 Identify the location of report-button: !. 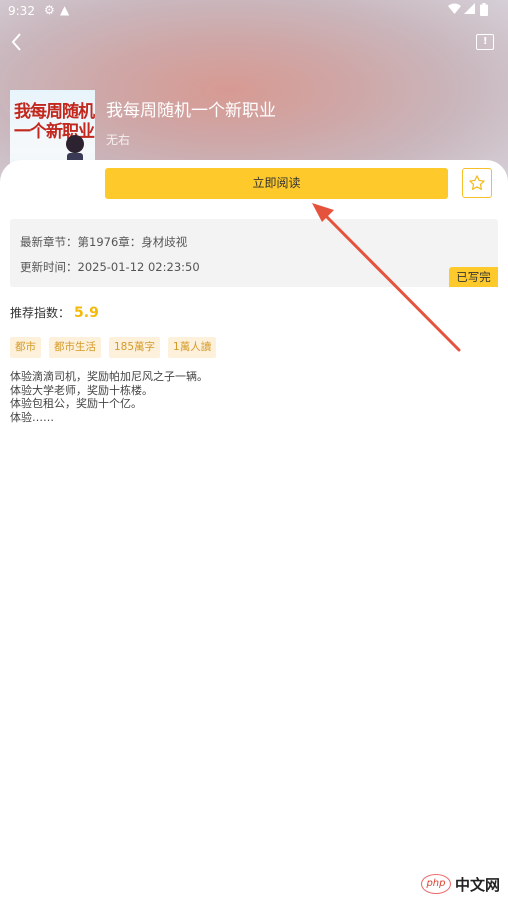
(485, 42).